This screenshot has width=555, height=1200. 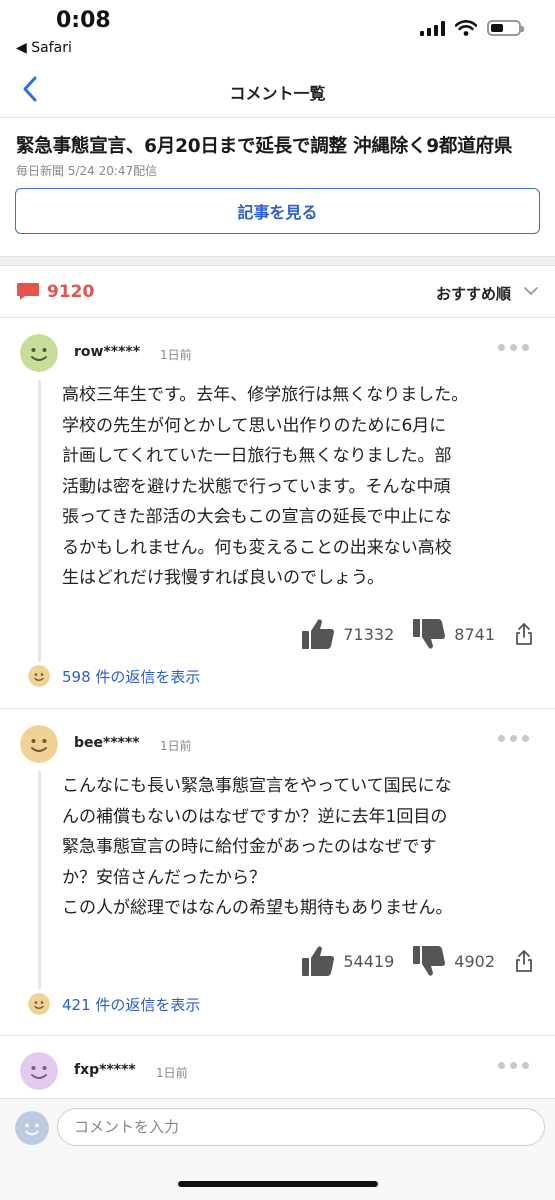 I want to click on status-time: 0:08, so click(x=83, y=20).